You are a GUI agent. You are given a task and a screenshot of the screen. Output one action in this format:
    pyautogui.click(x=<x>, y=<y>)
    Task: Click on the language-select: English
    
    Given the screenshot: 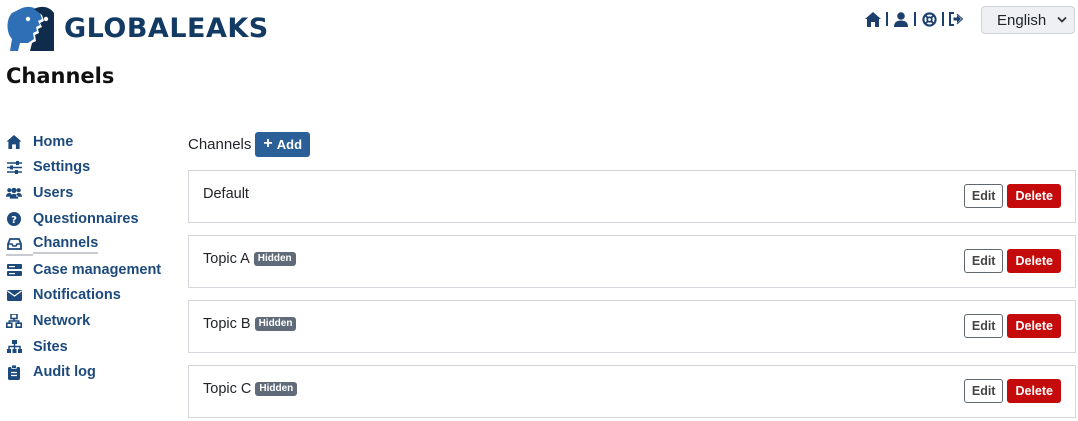 What is the action you would take?
    pyautogui.click(x=1028, y=20)
    